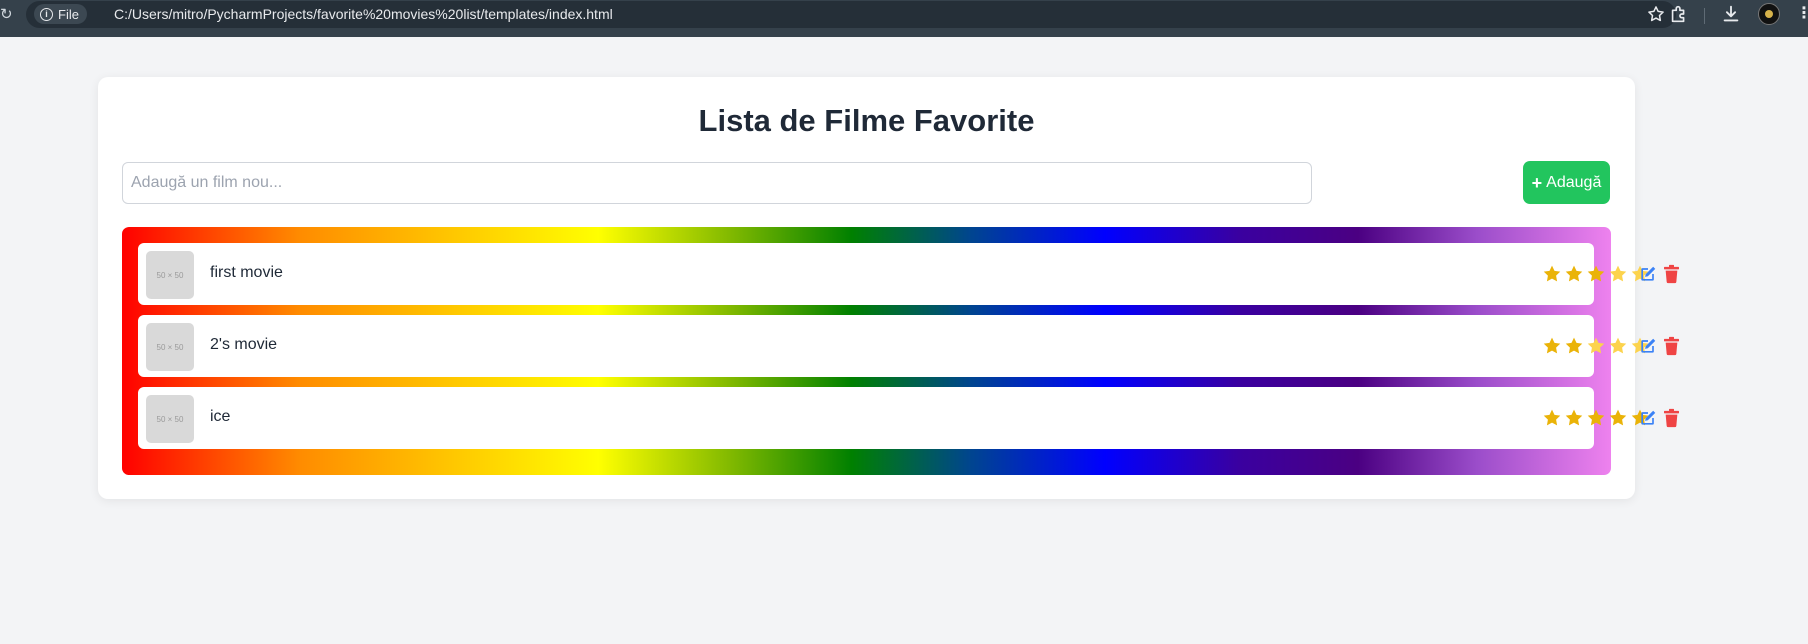 The height and width of the screenshot is (644, 1808). Describe the element at coordinates (1802, 14) in the screenshot. I see `browser-menu-icon: ⋮` at that location.